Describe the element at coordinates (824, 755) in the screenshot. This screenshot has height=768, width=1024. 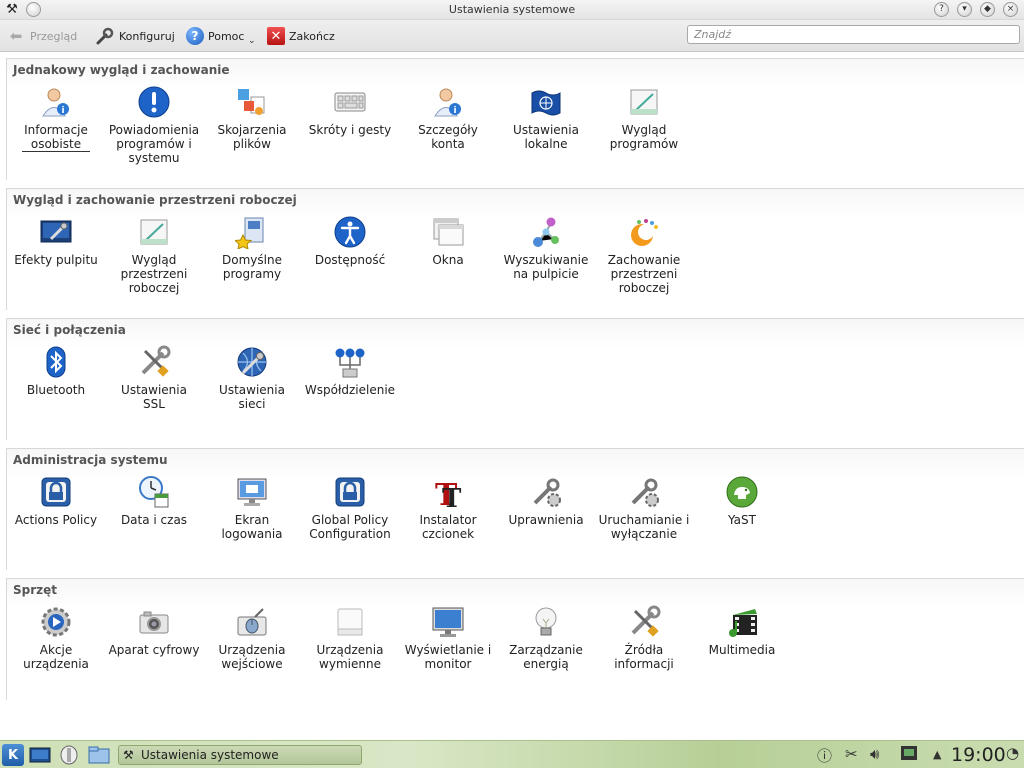
I see `info-icon: ⓘ` at that location.